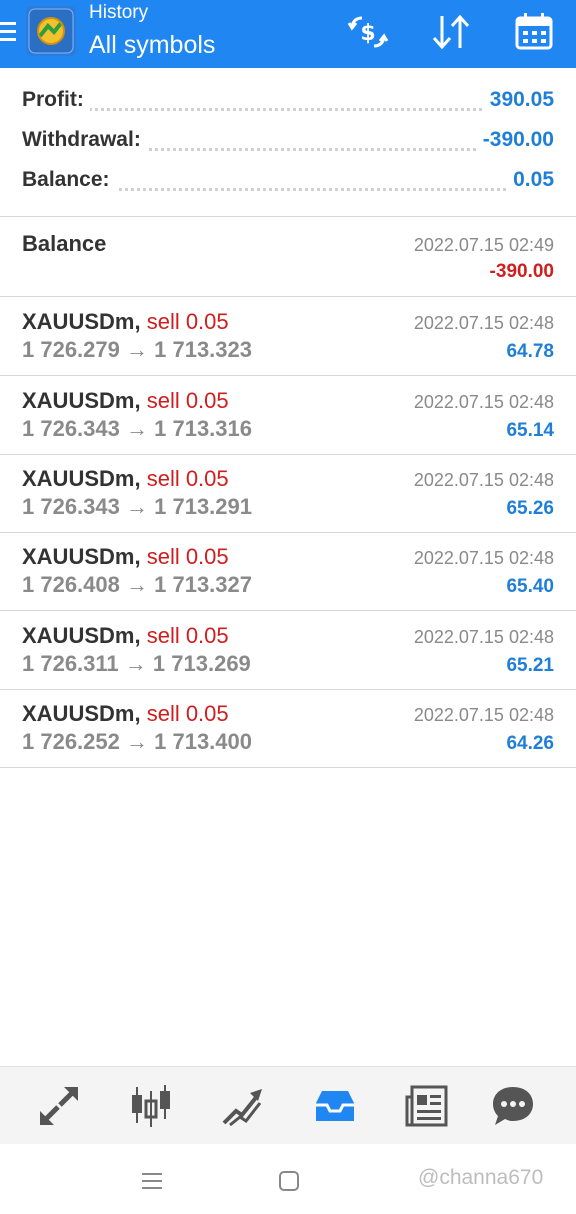  What do you see at coordinates (203, 584) in the screenshot?
I see `close-price: 1 713.327` at bounding box center [203, 584].